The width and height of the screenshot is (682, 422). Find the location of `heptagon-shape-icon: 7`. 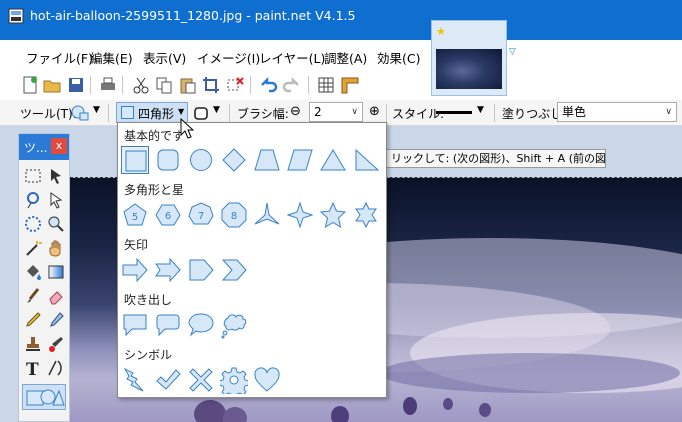

heptagon-shape-icon: 7 is located at coordinates (201, 215).